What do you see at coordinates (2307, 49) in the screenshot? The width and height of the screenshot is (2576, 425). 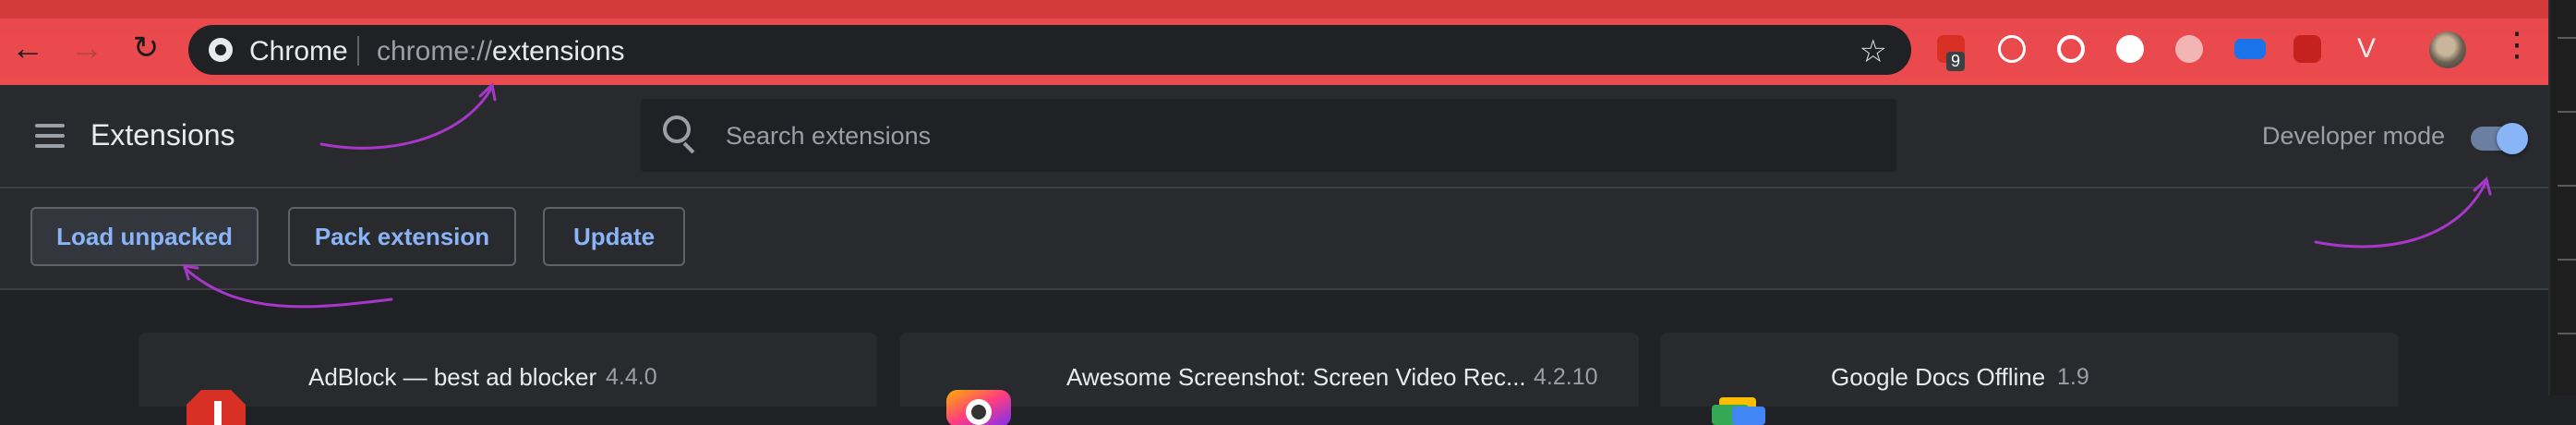 I see `adblock-toolbar-icon` at bounding box center [2307, 49].